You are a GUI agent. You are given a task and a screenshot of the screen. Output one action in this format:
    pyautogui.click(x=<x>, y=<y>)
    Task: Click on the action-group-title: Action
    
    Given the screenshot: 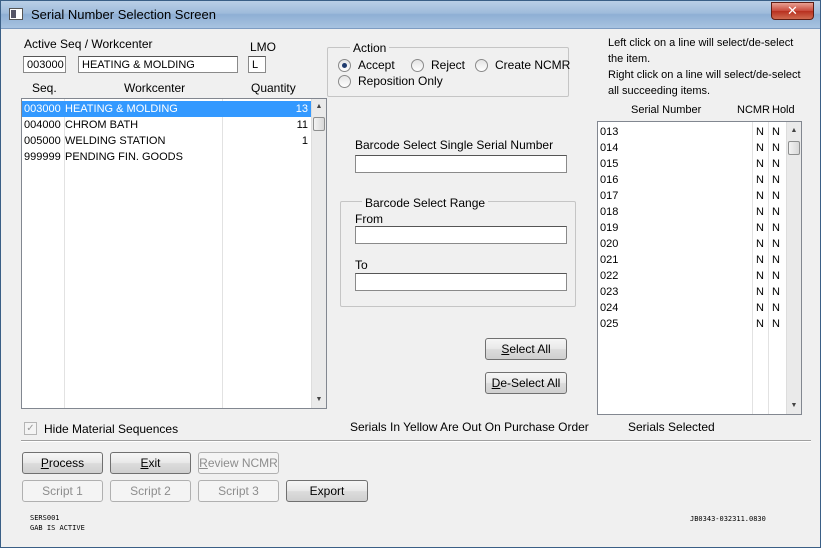 What is the action you would take?
    pyautogui.click(x=370, y=48)
    